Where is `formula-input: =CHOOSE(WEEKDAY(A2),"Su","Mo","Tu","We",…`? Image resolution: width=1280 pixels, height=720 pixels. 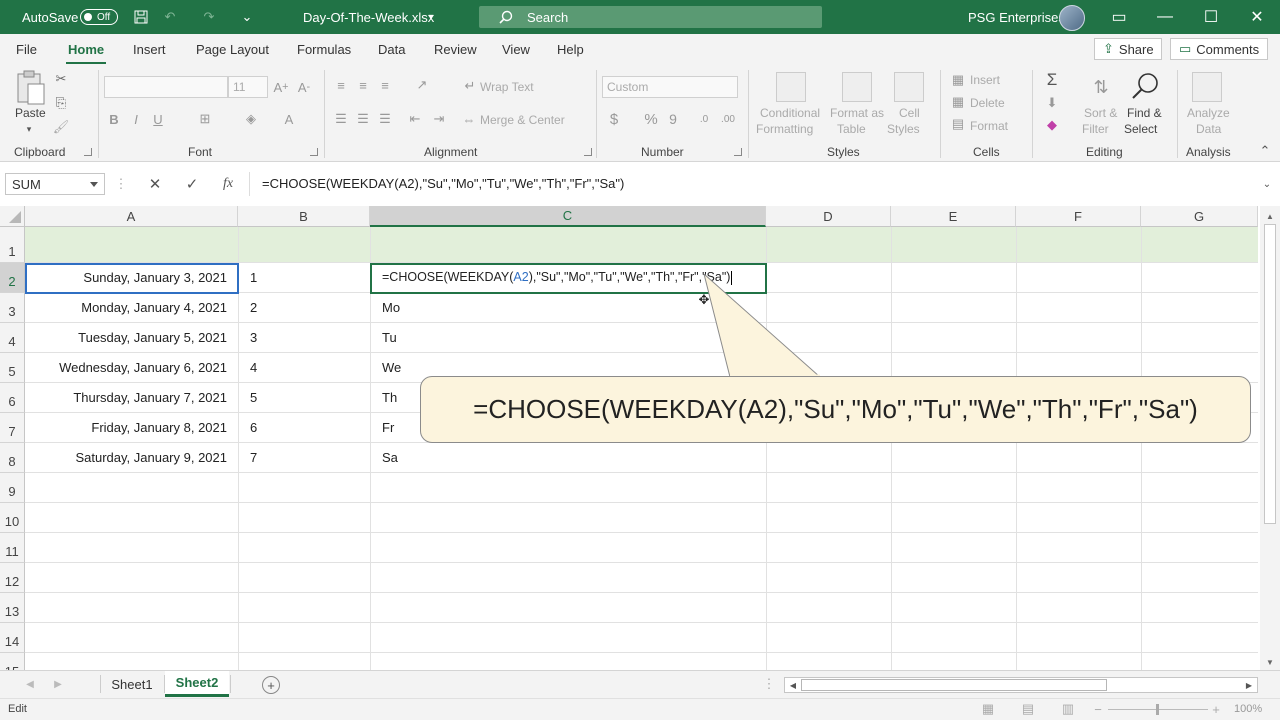
formula-input: =CHOOSE(WEEKDAY(A2),"Su","Mo","Tu","We",… is located at coordinates (443, 183).